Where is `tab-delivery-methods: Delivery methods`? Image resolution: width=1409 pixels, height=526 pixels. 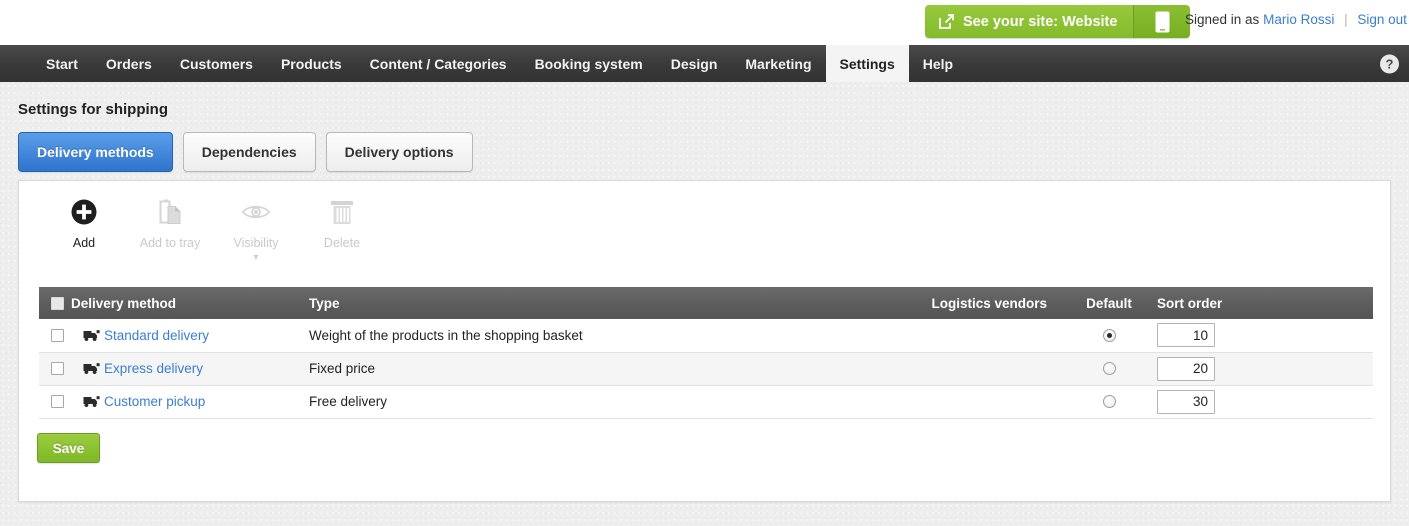 tab-delivery-methods: Delivery methods is located at coordinates (95, 152).